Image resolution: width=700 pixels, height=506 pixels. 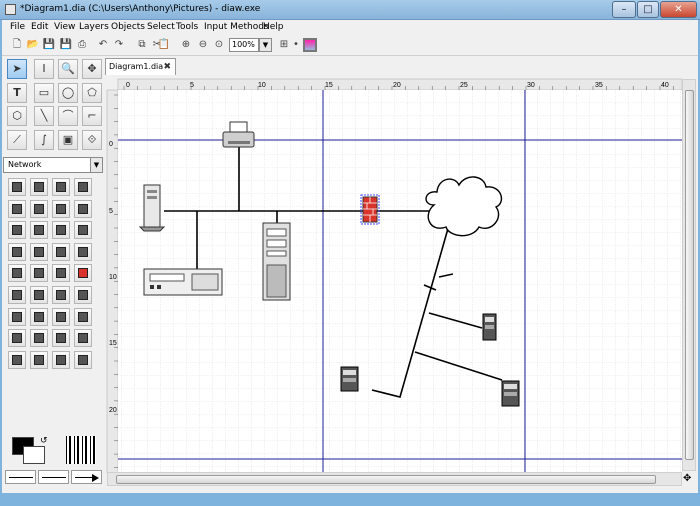 I want to click on horizontal-scroll-thumb, so click(x=386, y=479).